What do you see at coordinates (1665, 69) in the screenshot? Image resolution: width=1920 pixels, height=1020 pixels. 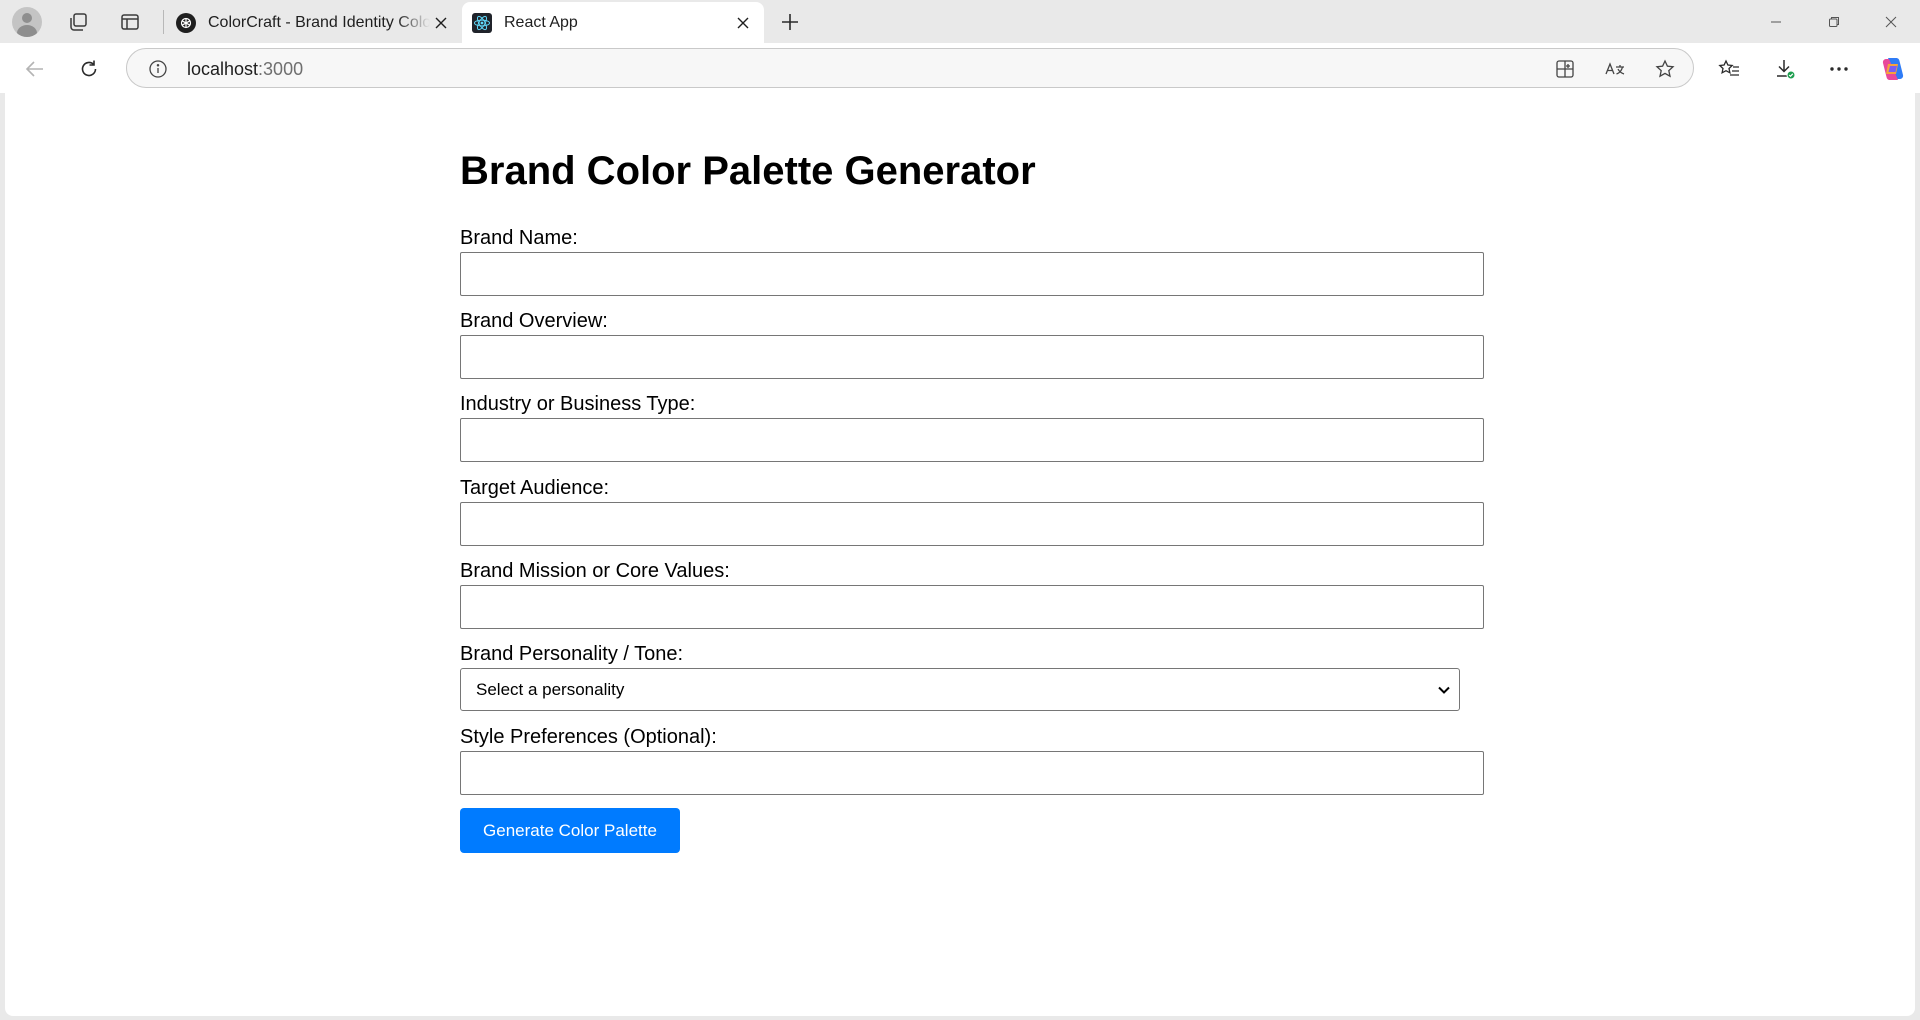 I see `star-icon` at bounding box center [1665, 69].